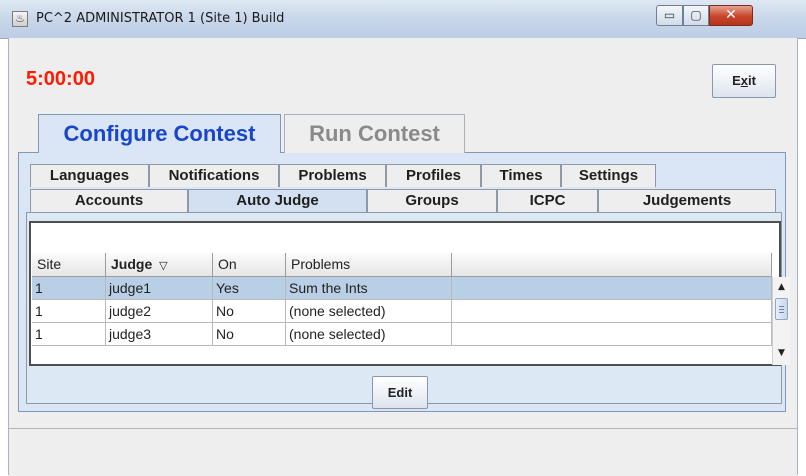 Image resolution: width=806 pixels, height=476 pixels. I want to click on subtab-icpc: ICPC, so click(547, 200).